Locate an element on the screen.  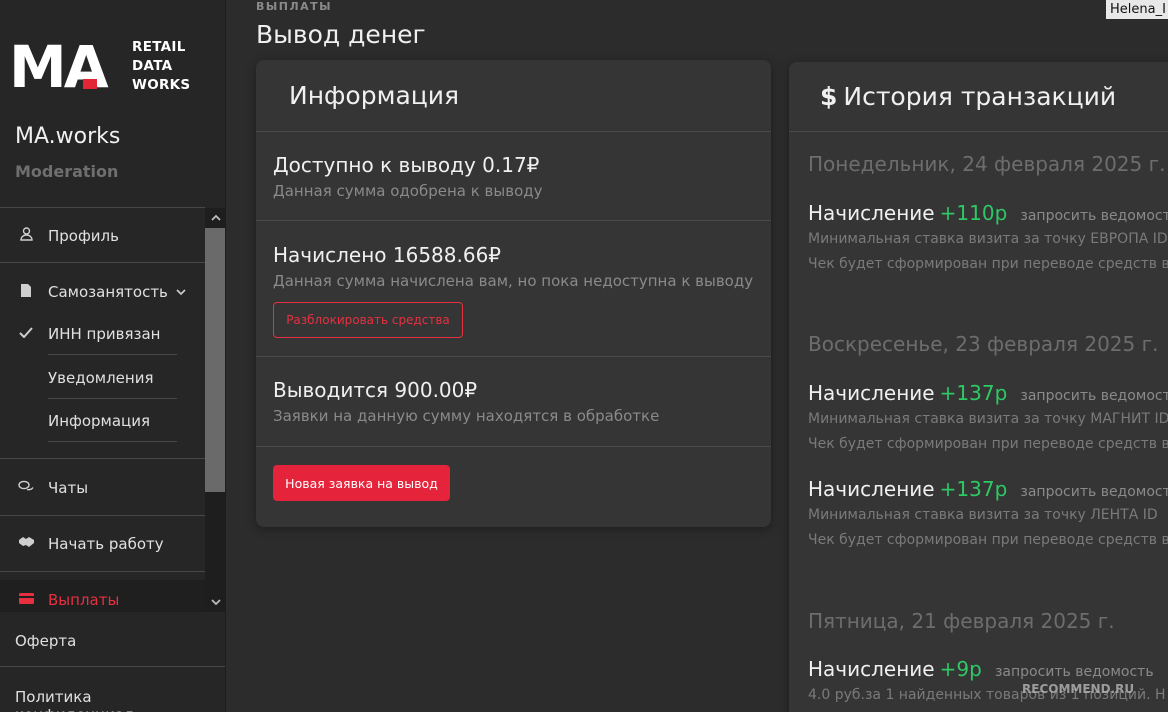
tx-date-heading: Понедельник, 24 февраля 2025 г. is located at coordinates (987, 164).